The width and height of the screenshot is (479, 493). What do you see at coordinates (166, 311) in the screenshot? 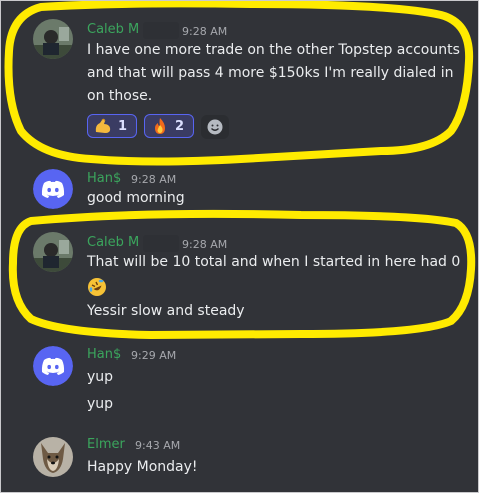
I see `message-line: Yessir slow and steady` at bounding box center [166, 311].